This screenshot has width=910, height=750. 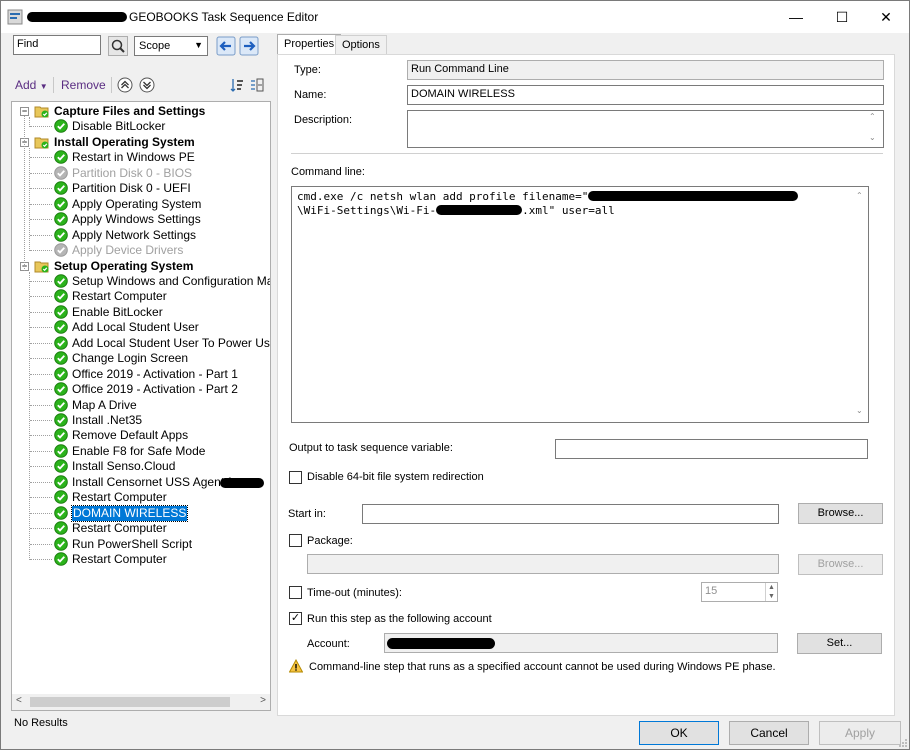 What do you see at coordinates (111, 85) in the screenshot?
I see `toolbar-divider` at bounding box center [111, 85].